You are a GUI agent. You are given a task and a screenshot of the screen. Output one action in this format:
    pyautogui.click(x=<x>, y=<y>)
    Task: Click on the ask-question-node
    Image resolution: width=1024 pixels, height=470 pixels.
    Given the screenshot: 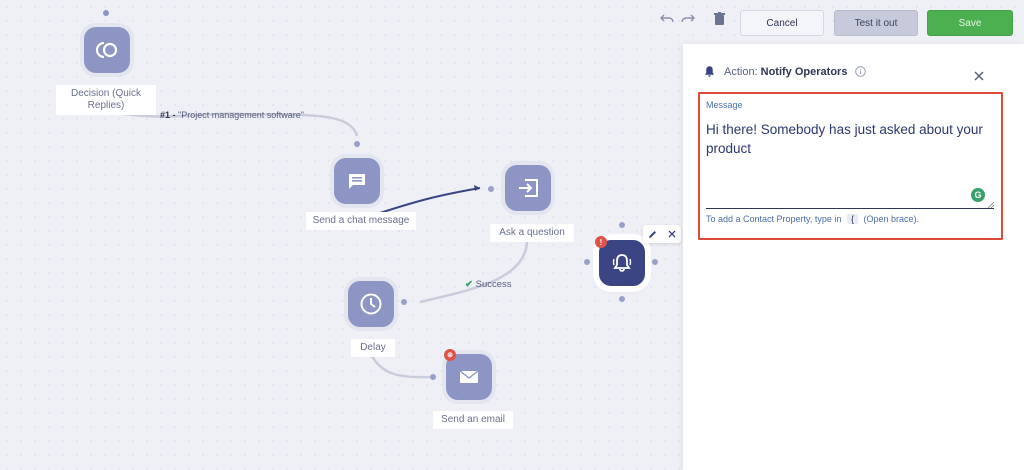 What is the action you would take?
    pyautogui.click(x=528, y=188)
    